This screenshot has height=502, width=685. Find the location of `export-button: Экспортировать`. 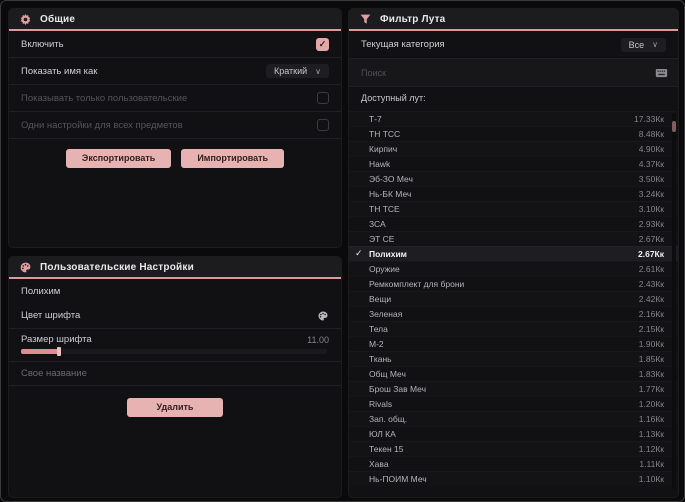

export-button: Экспортировать is located at coordinates (118, 158).